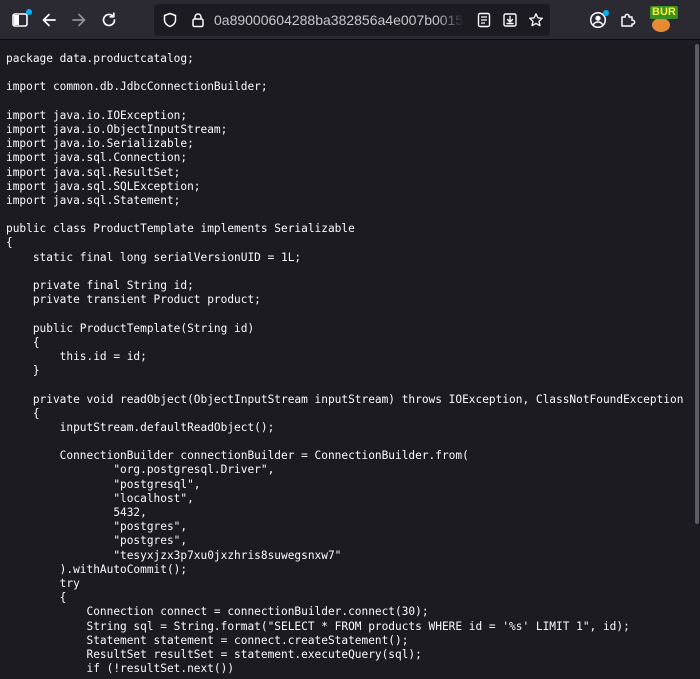  I want to click on code-line: private transient Product product;, so click(133, 300).